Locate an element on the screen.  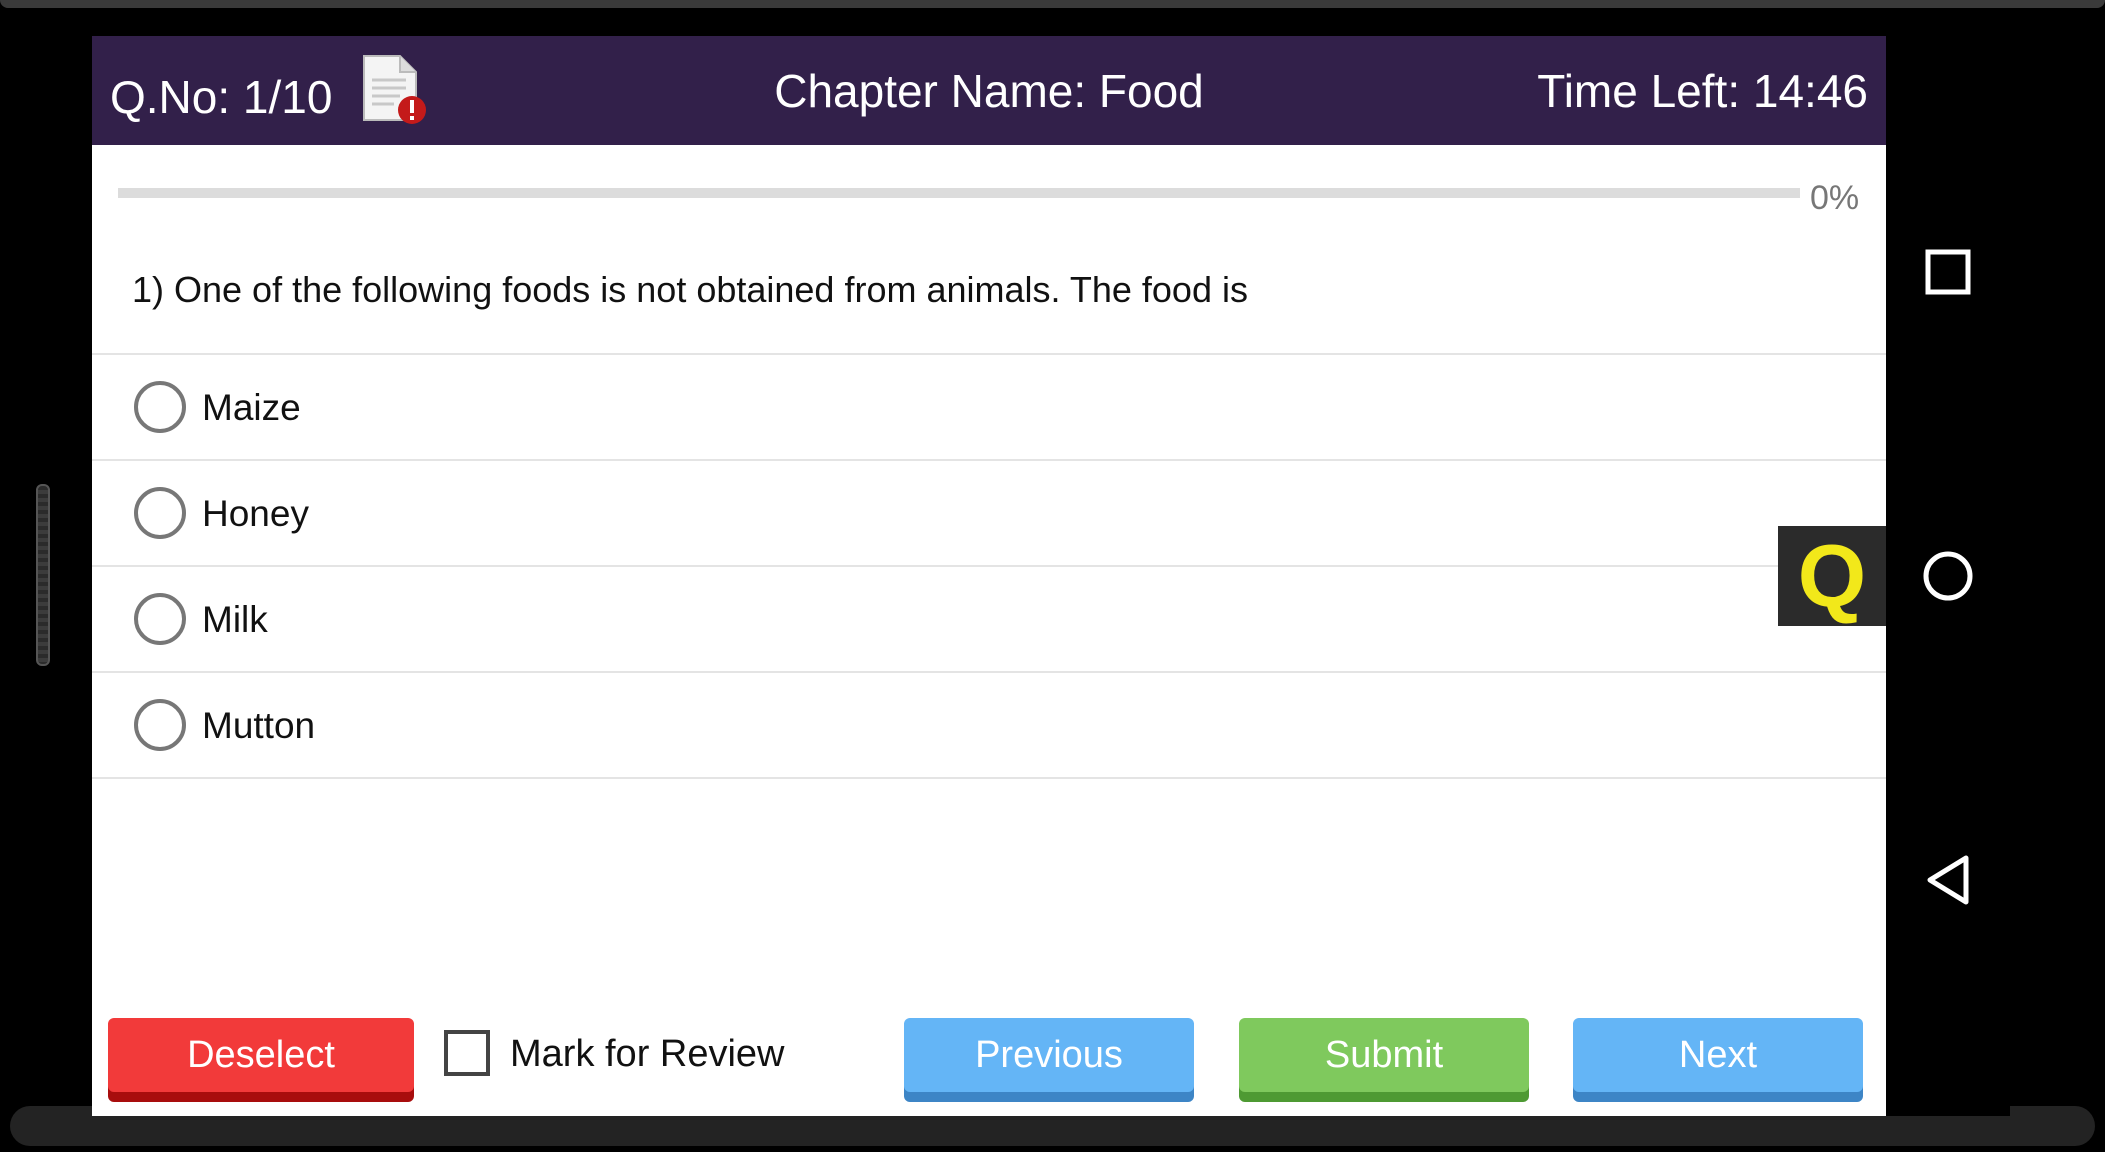
option-milk: Milk is located at coordinates (989, 620).